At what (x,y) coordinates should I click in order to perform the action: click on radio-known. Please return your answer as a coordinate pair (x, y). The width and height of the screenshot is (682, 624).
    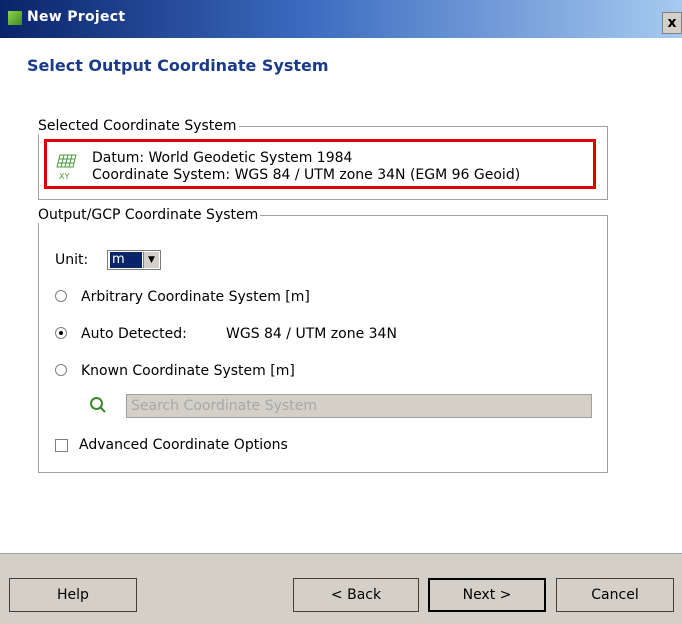
    Looking at the image, I should click on (61, 370).